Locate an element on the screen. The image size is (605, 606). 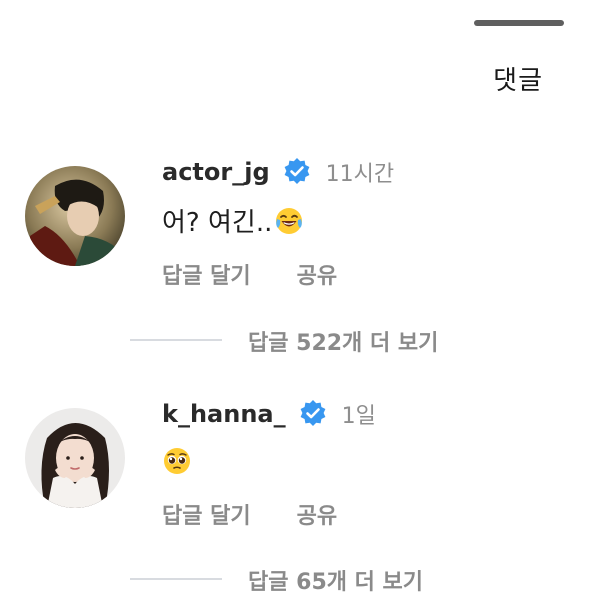
view-more-replies-label: 답글 65개 더 보기 is located at coordinates (335, 580).